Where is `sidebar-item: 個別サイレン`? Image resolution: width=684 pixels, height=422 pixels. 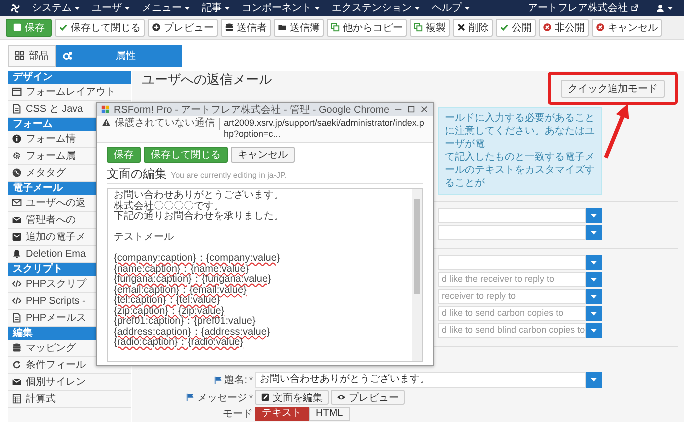
sidebar-item: 個別サイレン is located at coordinates (56, 382).